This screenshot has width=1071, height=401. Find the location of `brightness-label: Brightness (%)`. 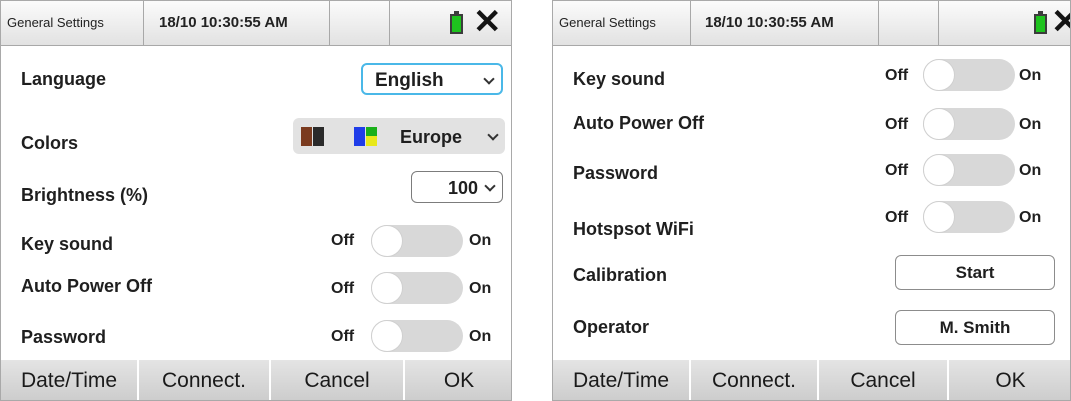

brightness-label: Brightness (%) is located at coordinates (85, 195).